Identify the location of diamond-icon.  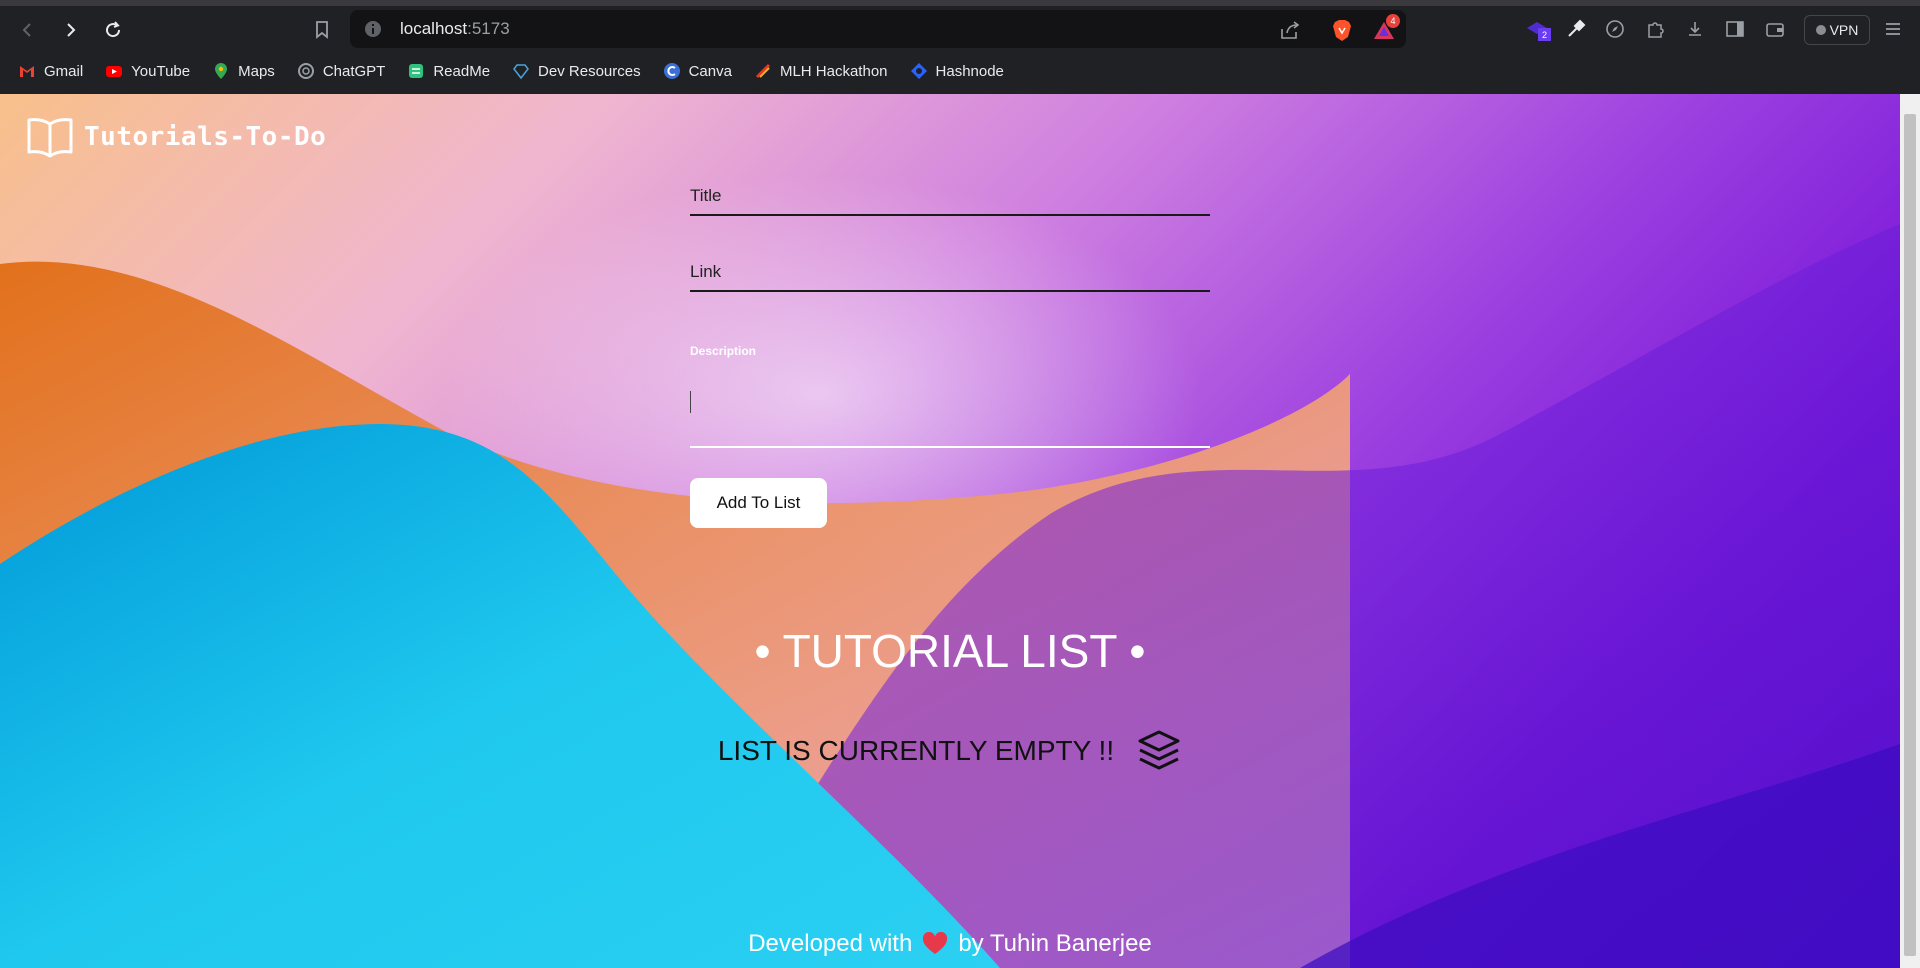
(521, 72).